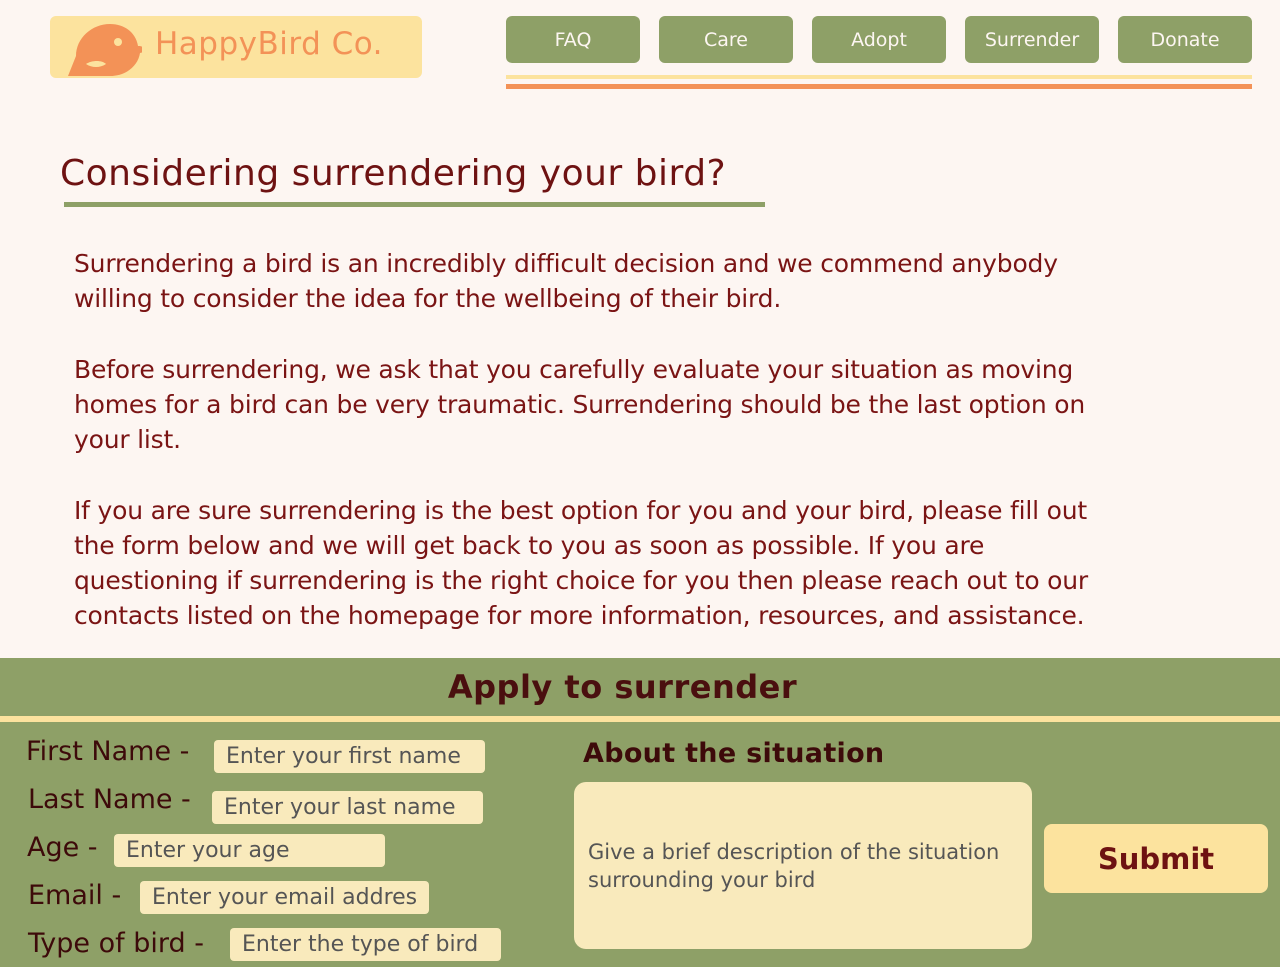 This screenshot has width=1280, height=967. Describe the element at coordinates (393, 173) in the screenshot. I see `page-title: Considering surrendering your bird?` at that location.